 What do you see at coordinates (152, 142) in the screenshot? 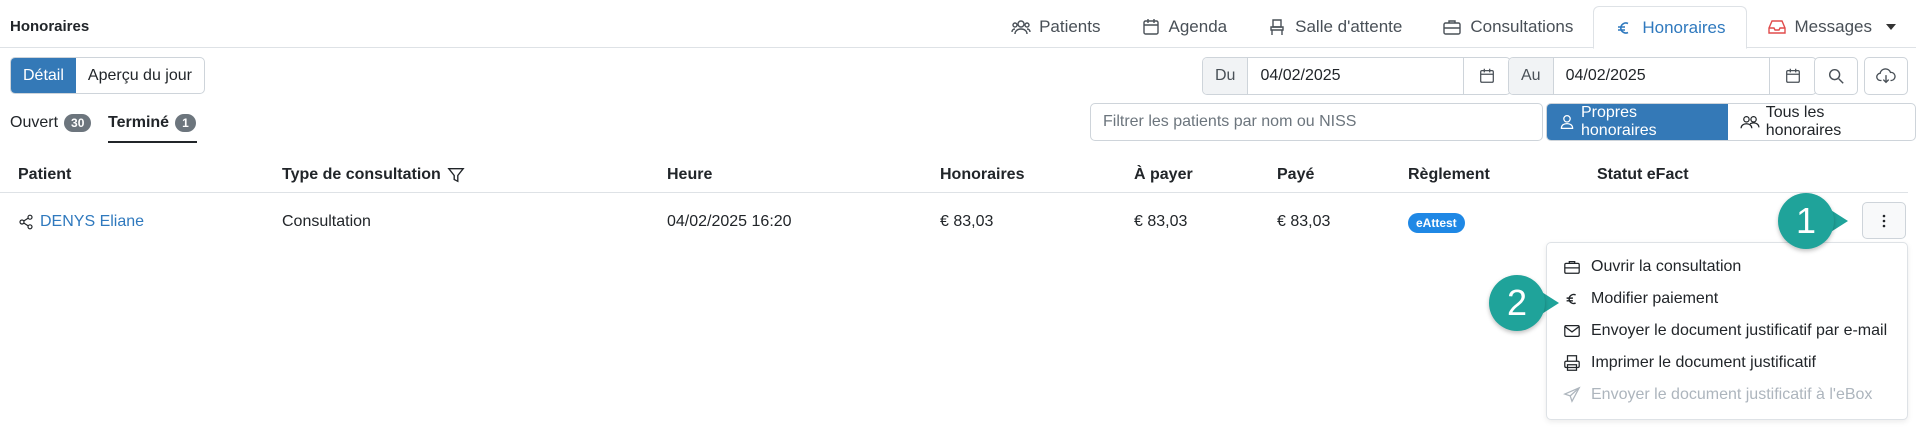
I see `active-tab-indicator` at bounding box center [152, 142].